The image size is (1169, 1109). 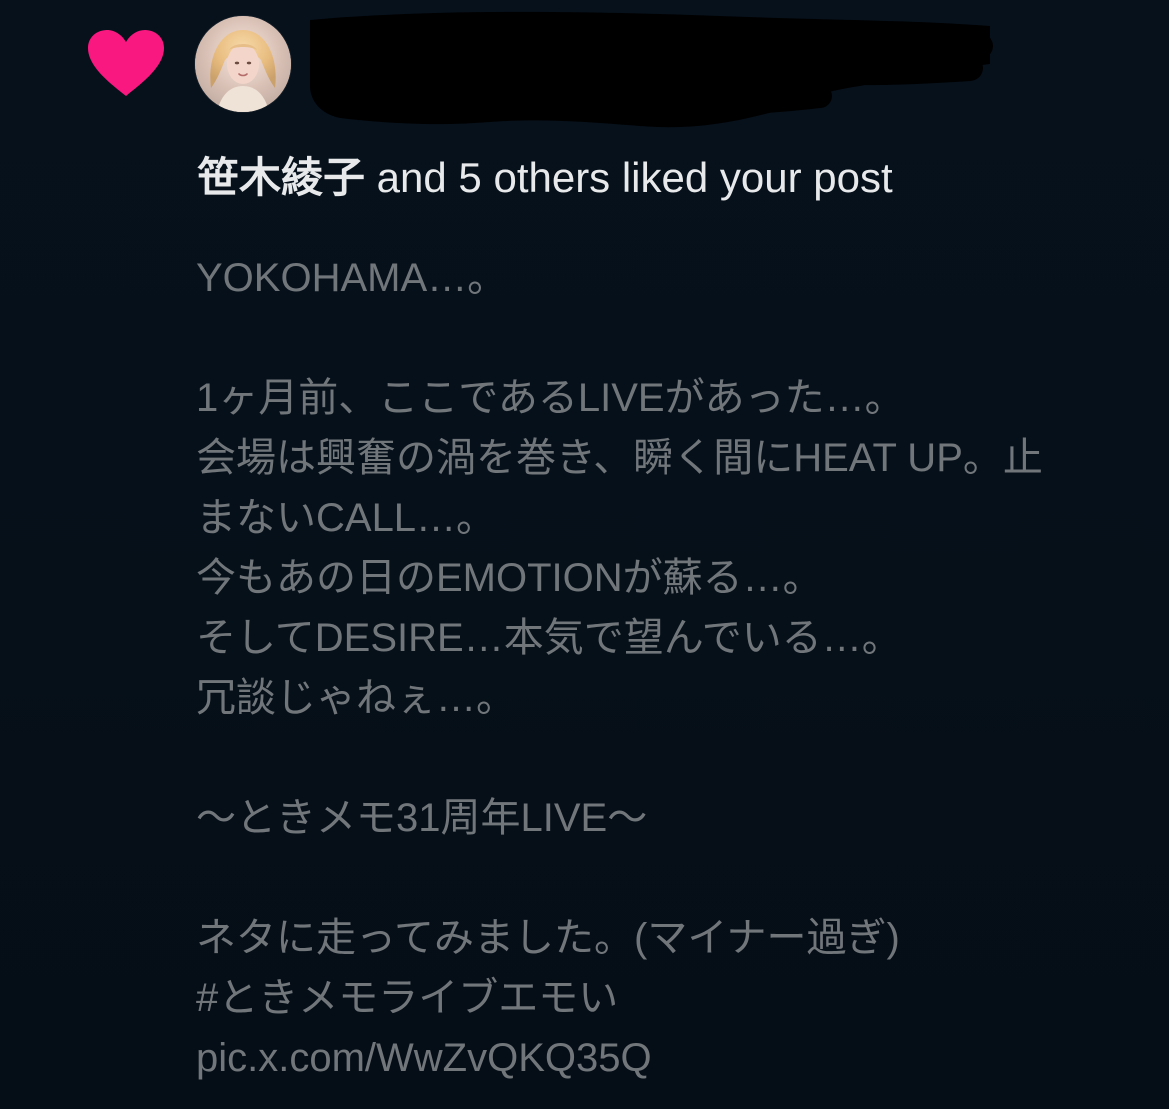 I want to click on post-line: 〜ときメモ31周年LIVE〜, so click(x=422, y=818).